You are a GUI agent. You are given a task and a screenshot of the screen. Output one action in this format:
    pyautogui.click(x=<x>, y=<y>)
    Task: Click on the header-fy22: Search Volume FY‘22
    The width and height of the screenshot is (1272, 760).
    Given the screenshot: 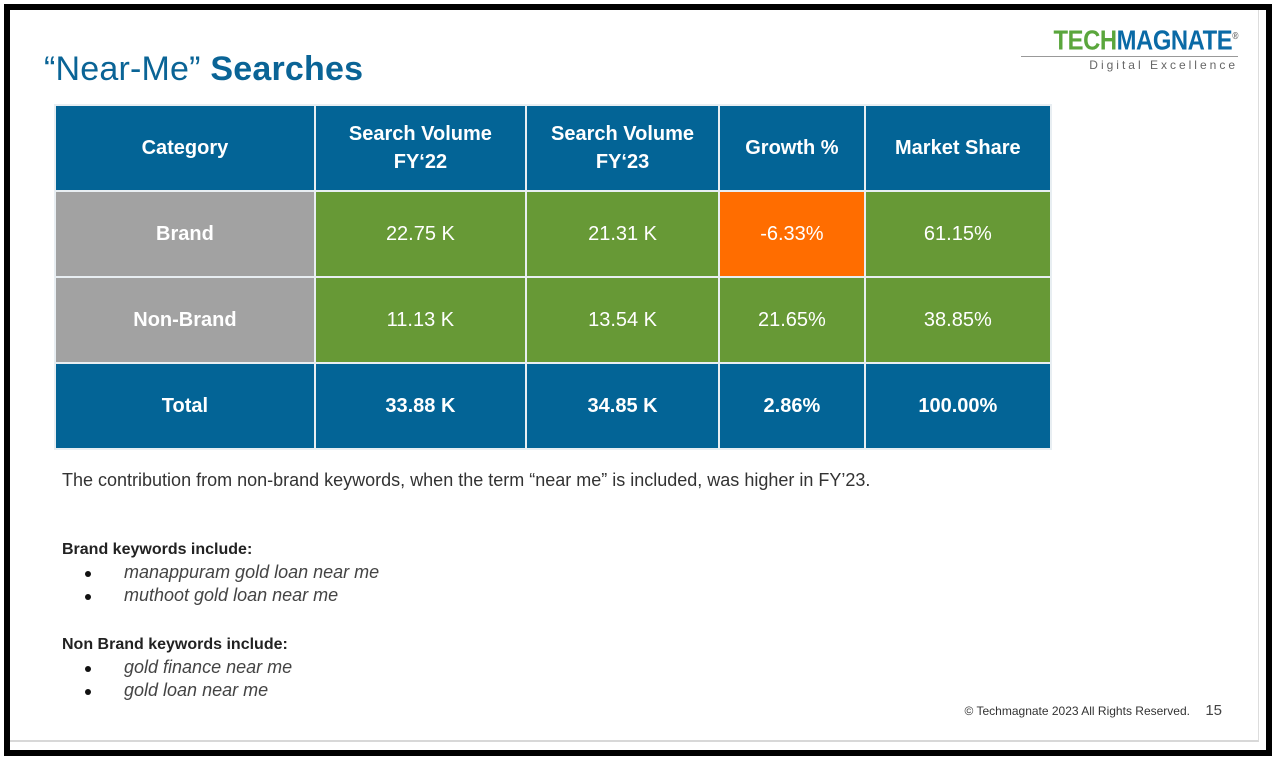 What is the action you would take?
    pyautogui.click(x=420, y=148)
    